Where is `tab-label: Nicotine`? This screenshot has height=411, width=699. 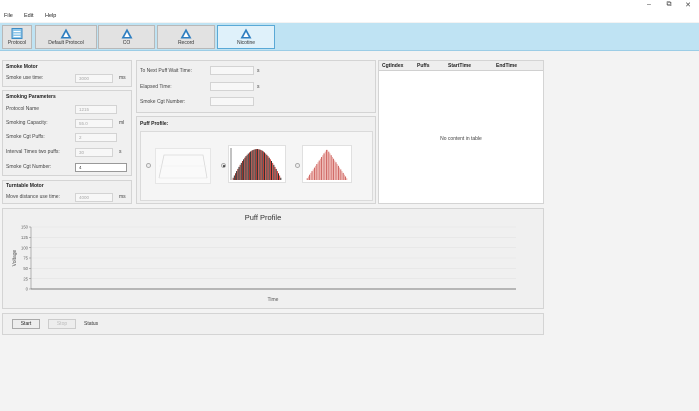 tab-label: Nicotine is located at coordinates (246, 43).